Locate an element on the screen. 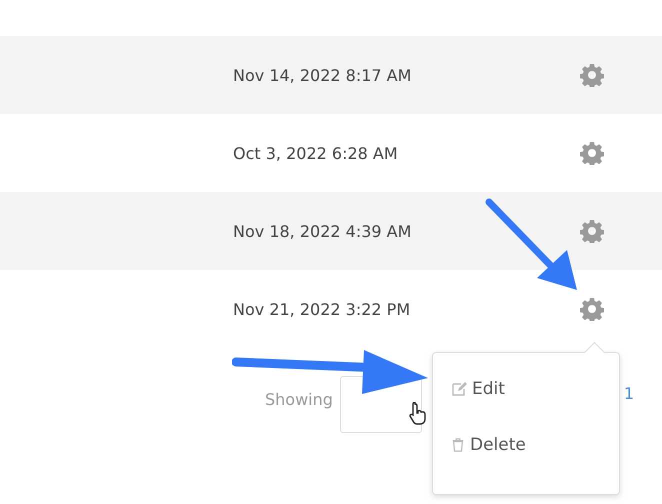  menu-item: Delete is located at coordinates (488, 445).